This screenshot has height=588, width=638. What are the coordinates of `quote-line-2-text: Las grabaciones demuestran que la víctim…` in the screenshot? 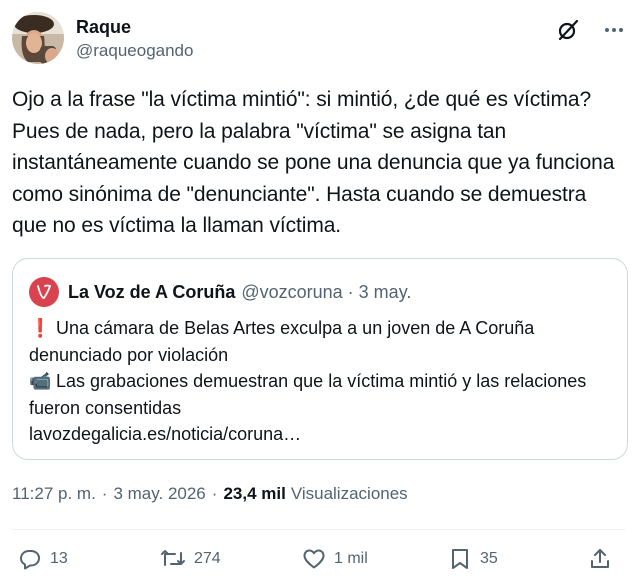 It's located at (308, 394).